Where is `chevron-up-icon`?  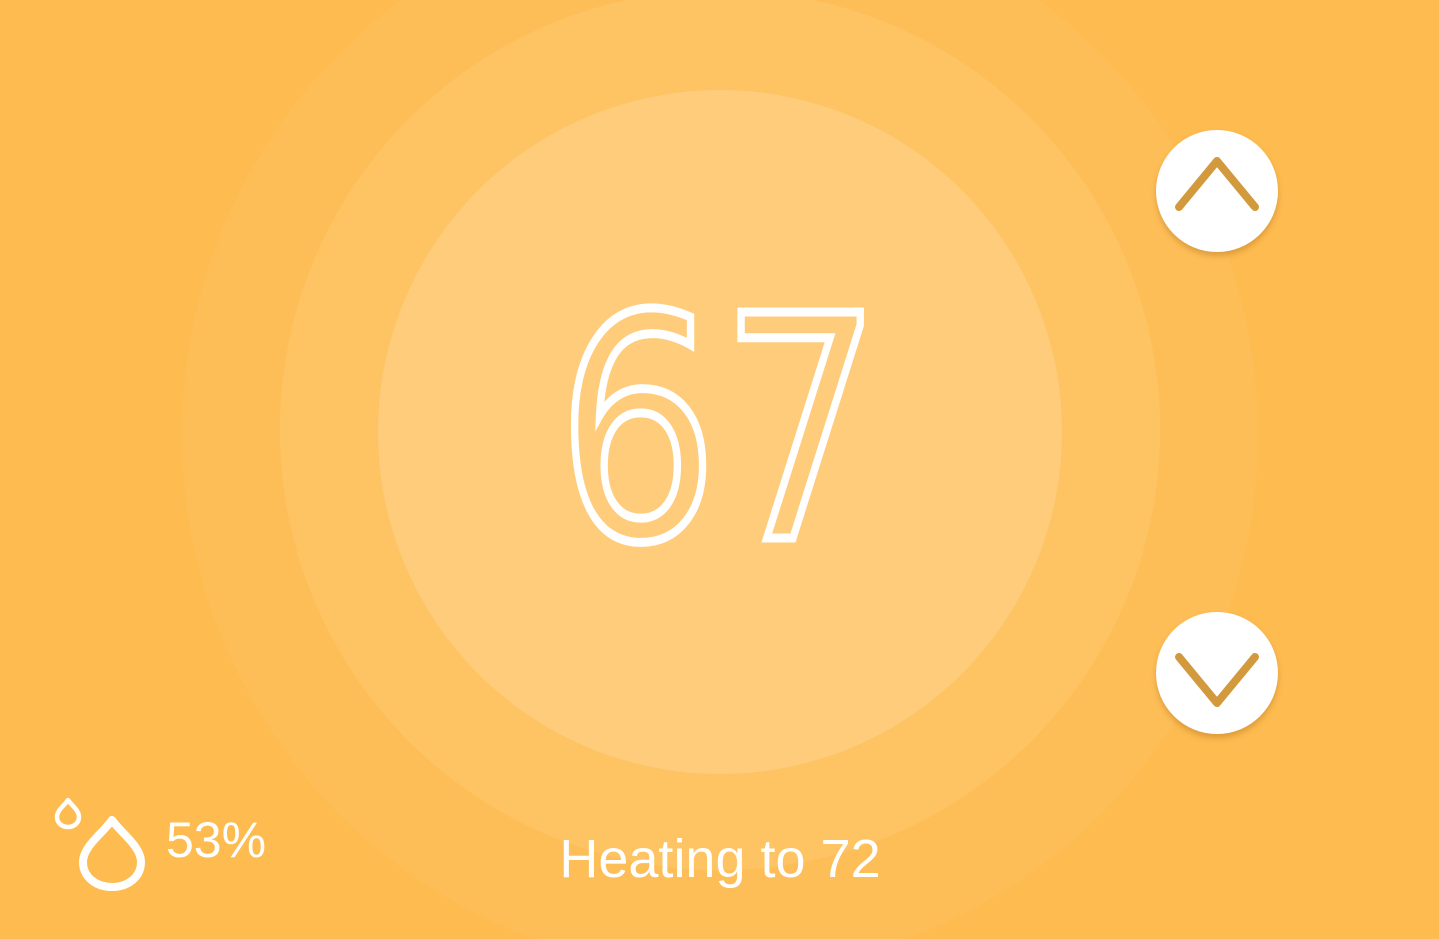
chevron-up-icon is located at coordinates (1217, 184).